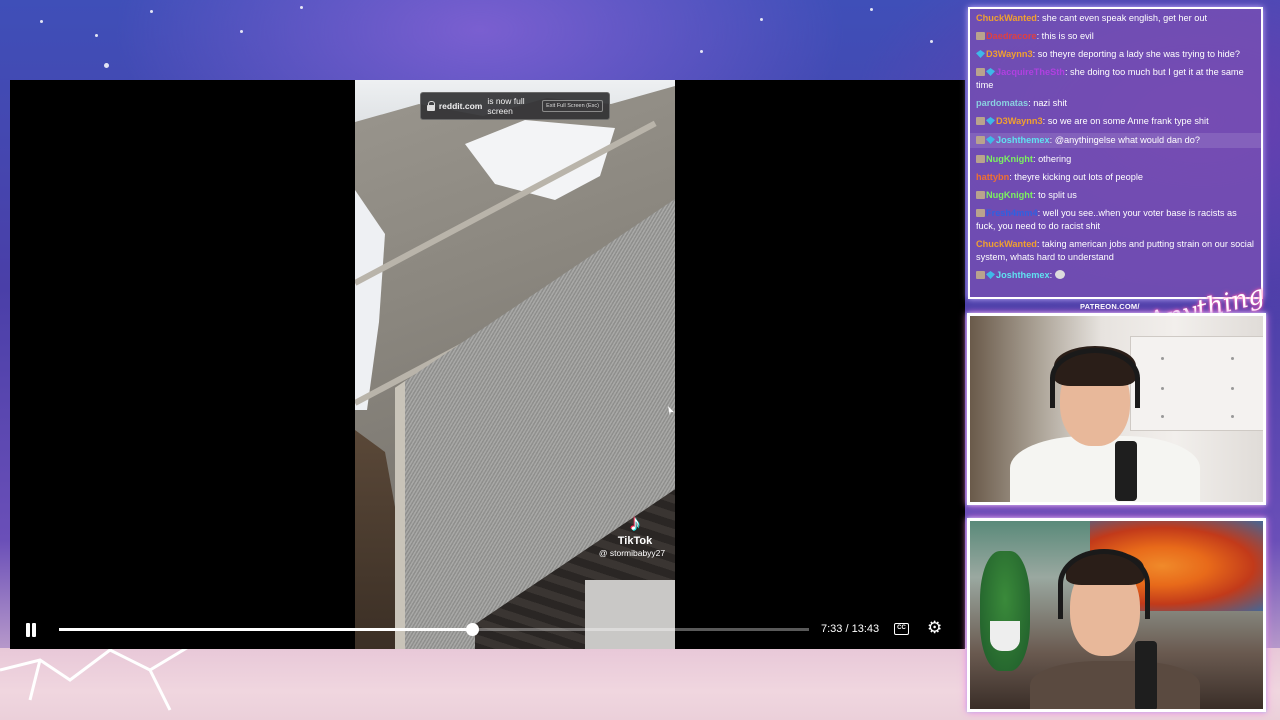 Image resolution: width=1280 pixels, height=720 pixels. What do you see at coordinates (460, 106) in the screenshot?
I see `fullscreen-domain: reddit.com` at bounding box center [460, 106].